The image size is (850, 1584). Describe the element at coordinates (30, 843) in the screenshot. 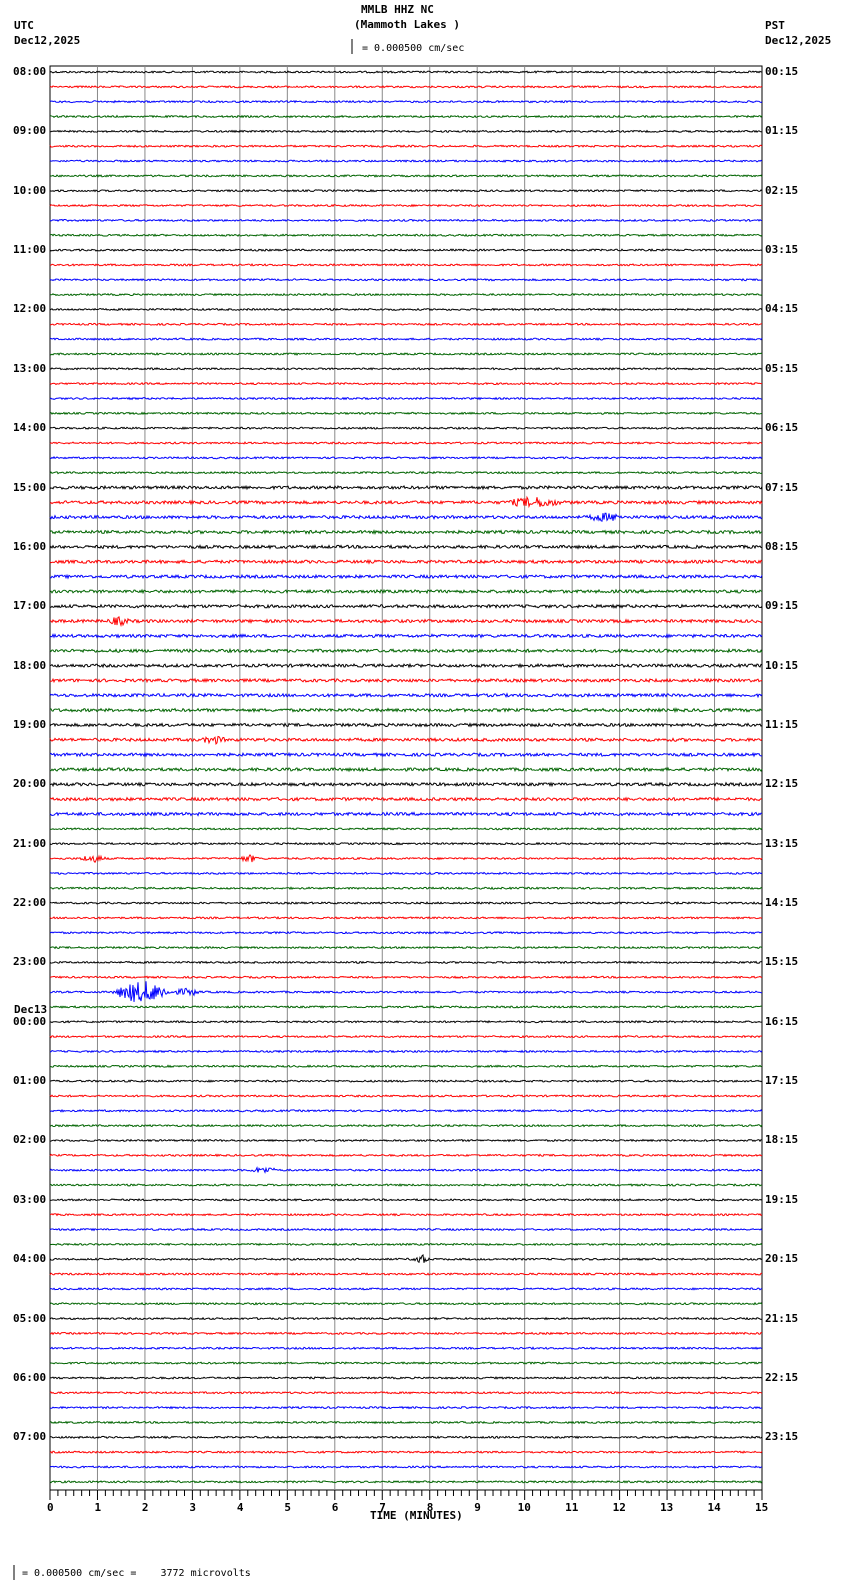

I see `utc-hour-label: 21:00` at that location.